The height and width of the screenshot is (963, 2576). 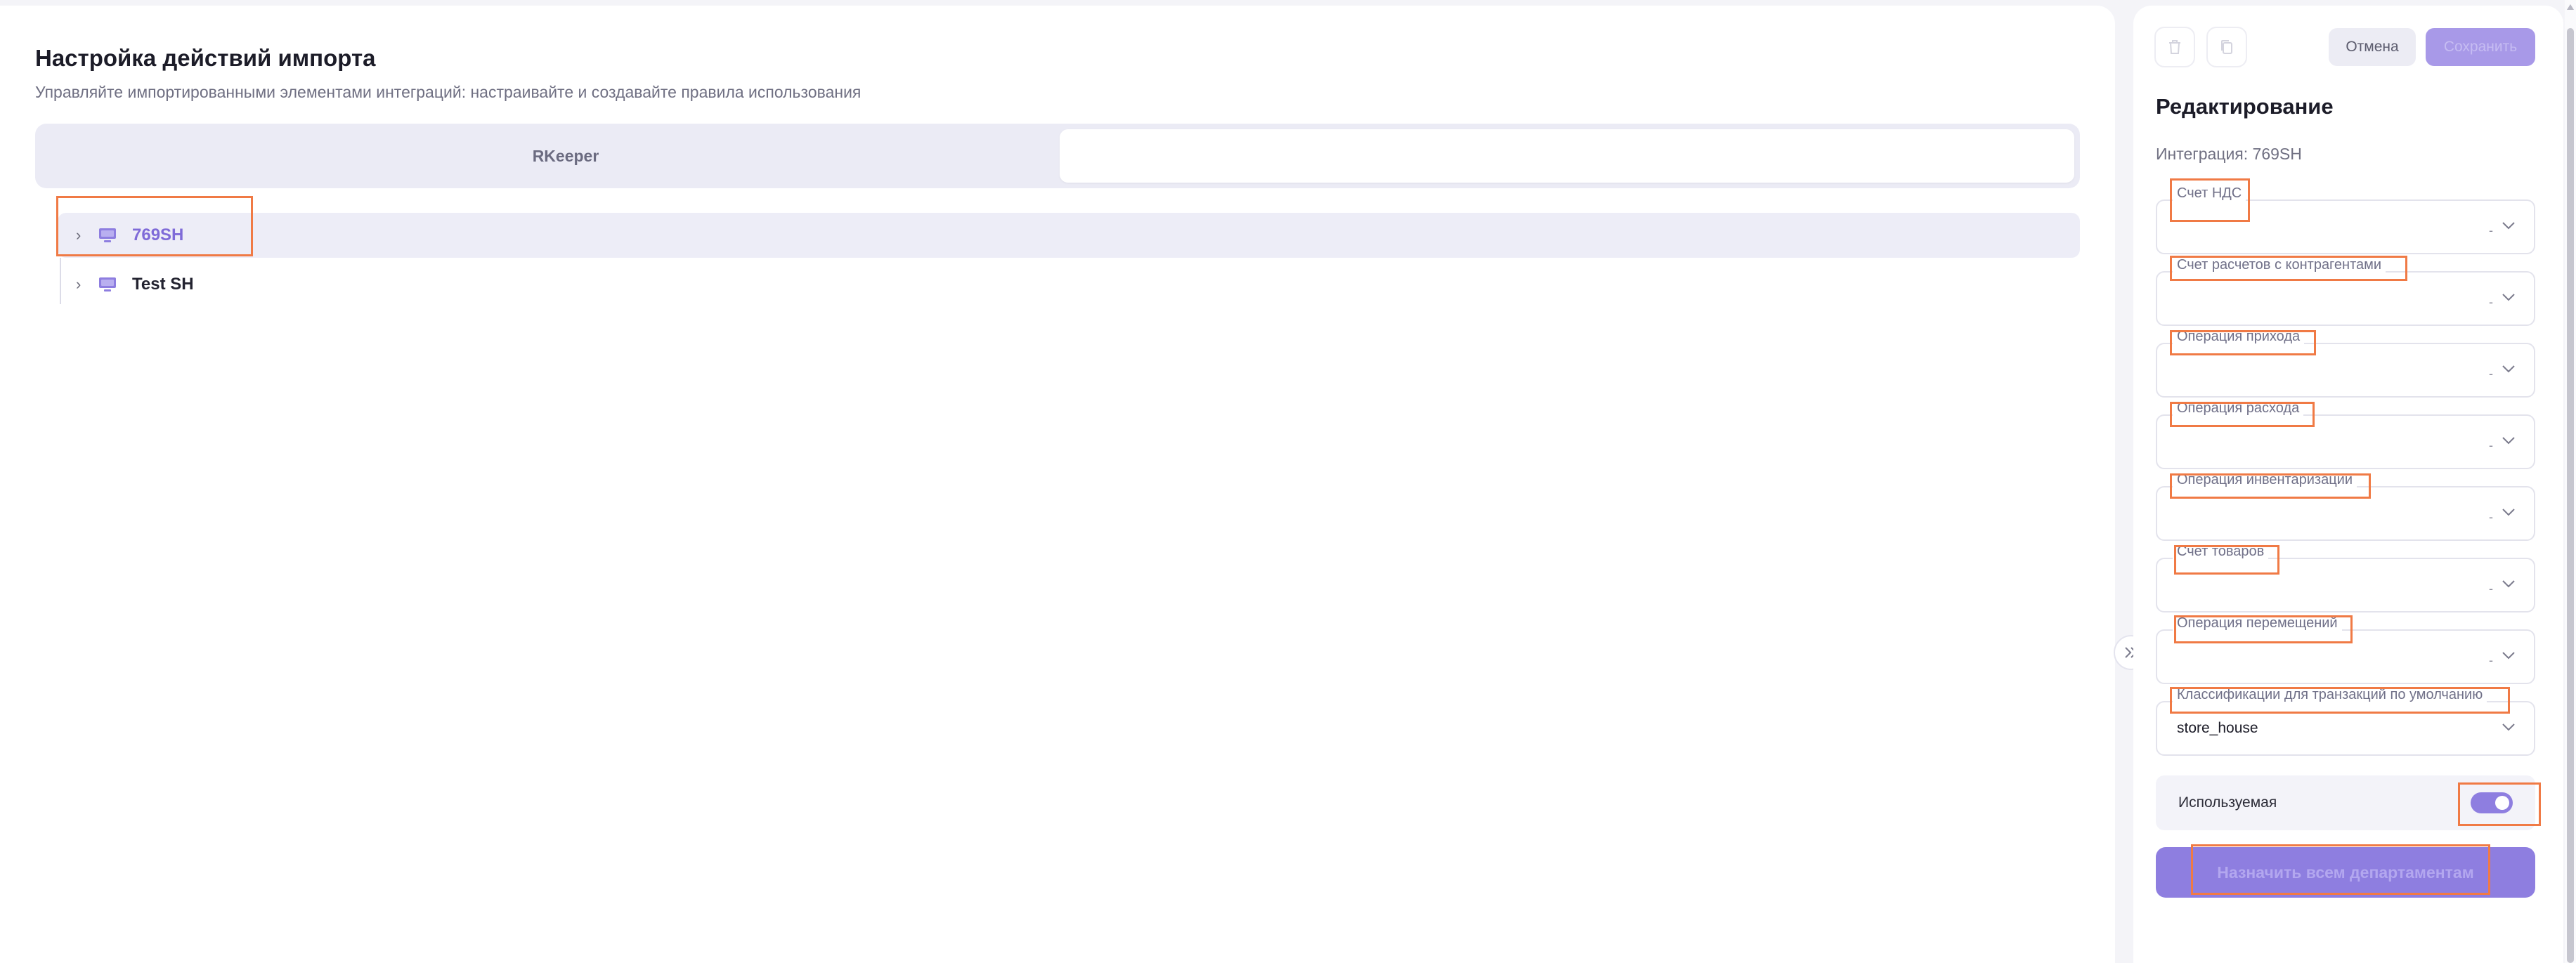 What do you see at coordinates (565, 156) in the screenshot?
I see `tab-rkeeper: RKeeper` at bounding box center [565, 156].